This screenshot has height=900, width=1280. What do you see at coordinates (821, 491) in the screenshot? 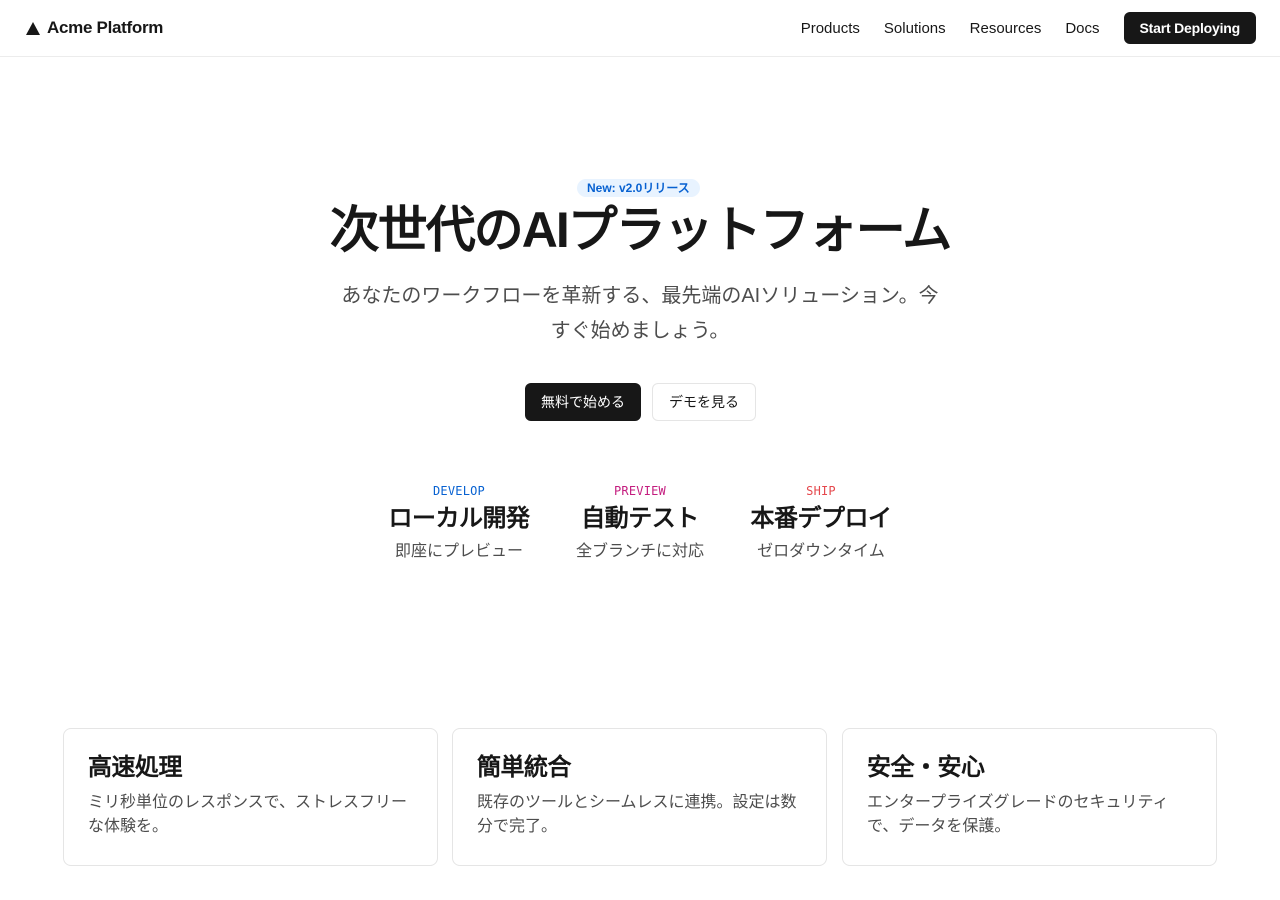
I see `step-tag: SHIP` at bounding box center [821, 491].